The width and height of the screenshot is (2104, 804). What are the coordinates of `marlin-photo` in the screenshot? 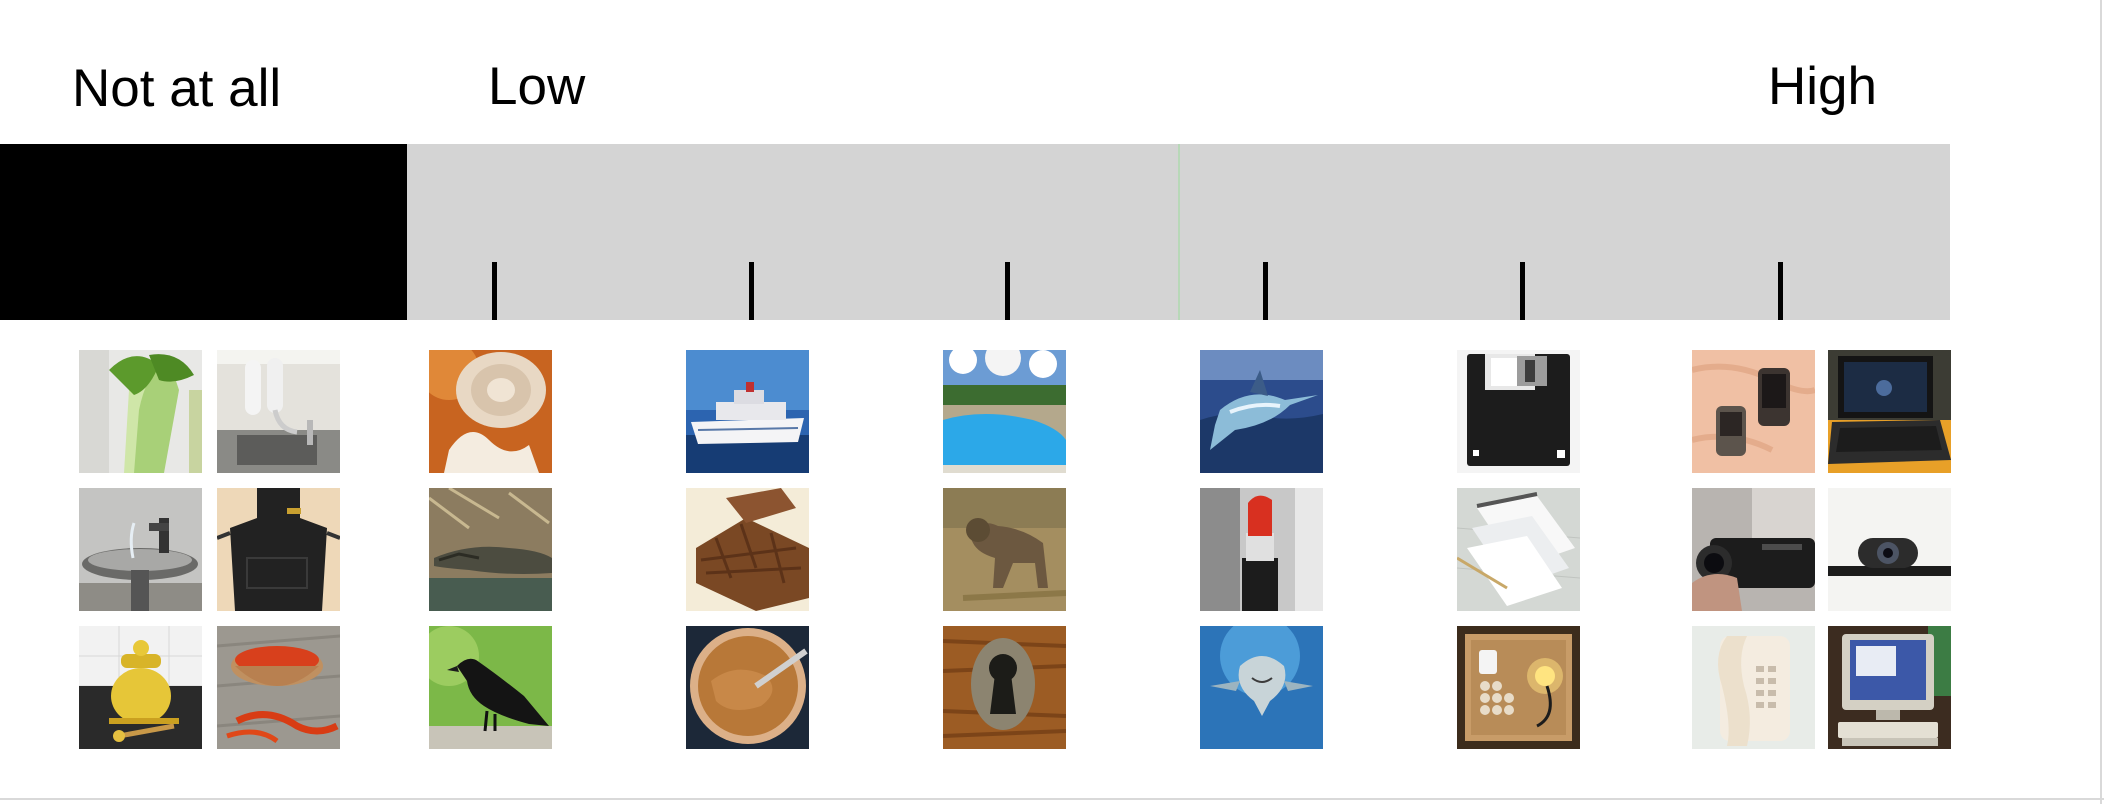 It's located at (1261, 411).